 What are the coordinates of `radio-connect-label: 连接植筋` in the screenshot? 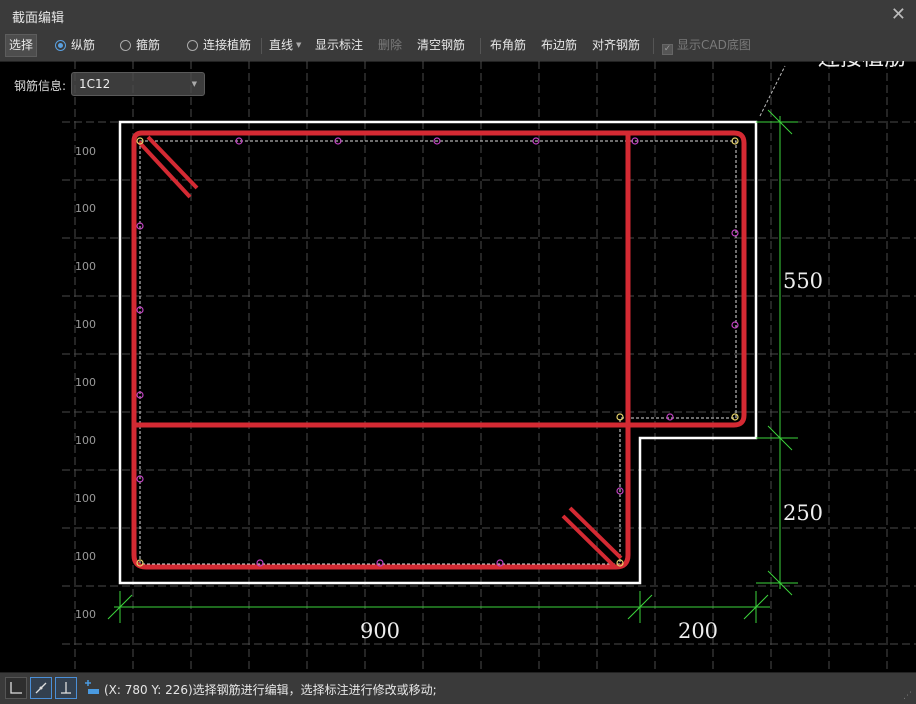 It's located at (227, 45).